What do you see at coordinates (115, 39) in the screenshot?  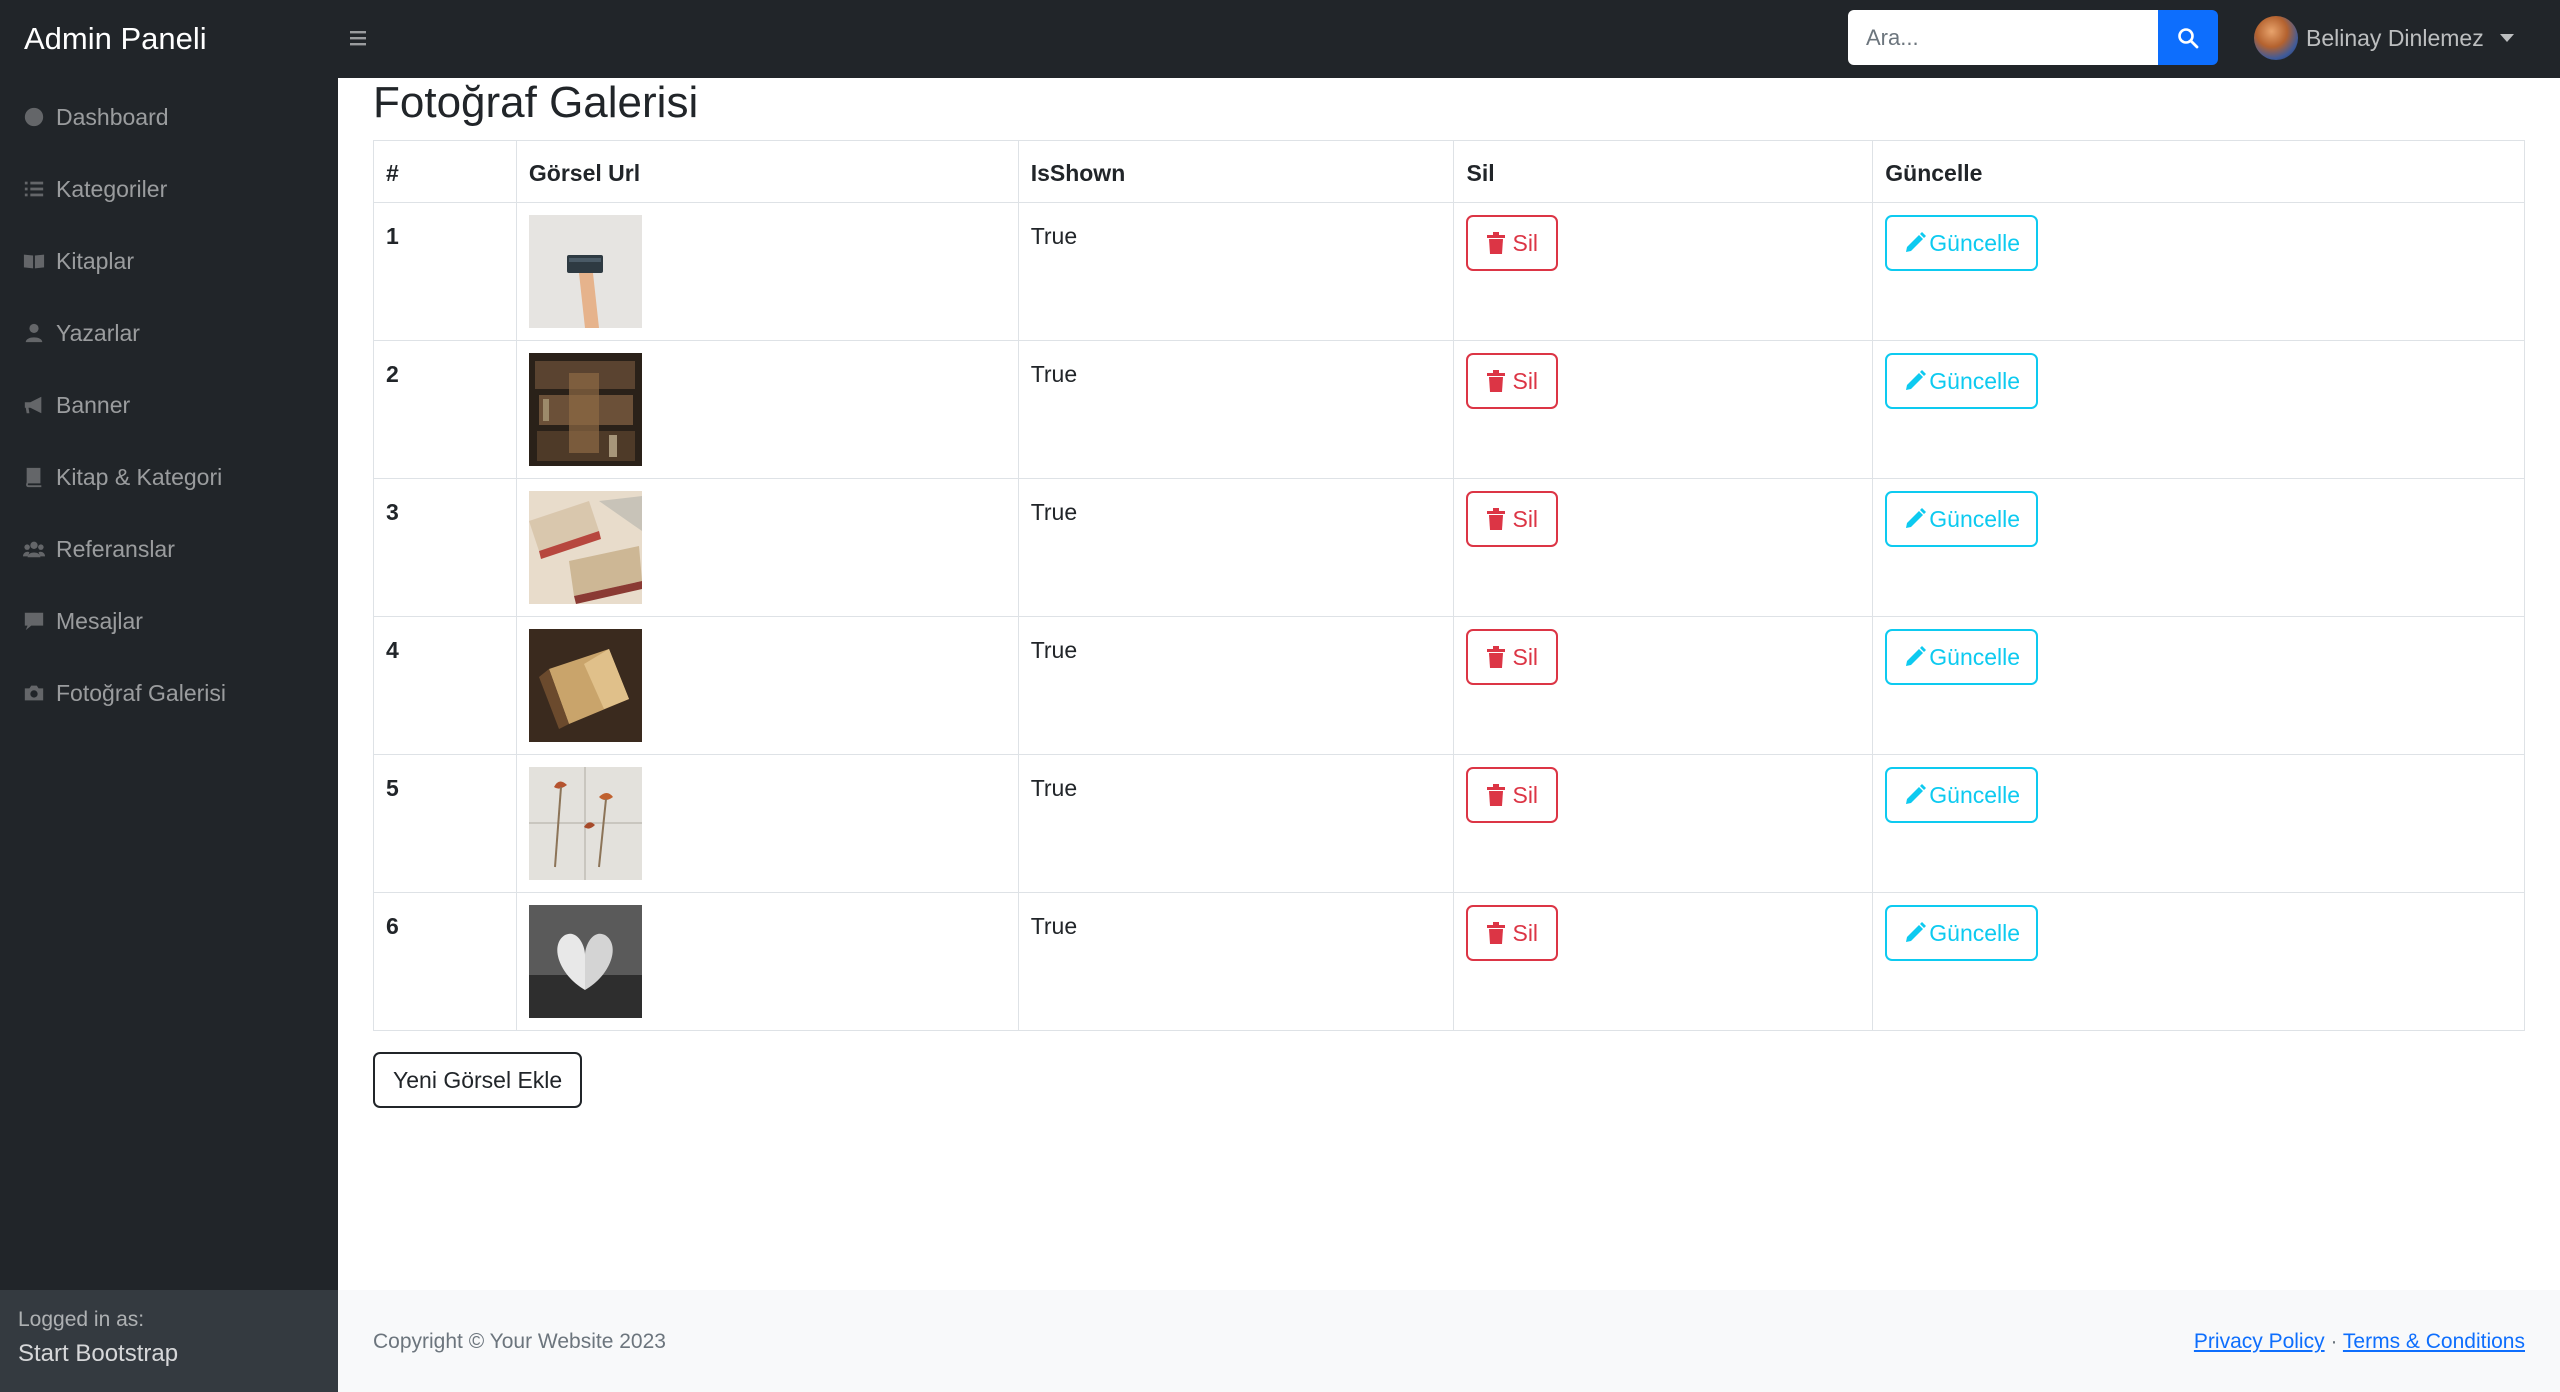 I see `brand-title: Admin Paneli` at bounding box center [115, 39].